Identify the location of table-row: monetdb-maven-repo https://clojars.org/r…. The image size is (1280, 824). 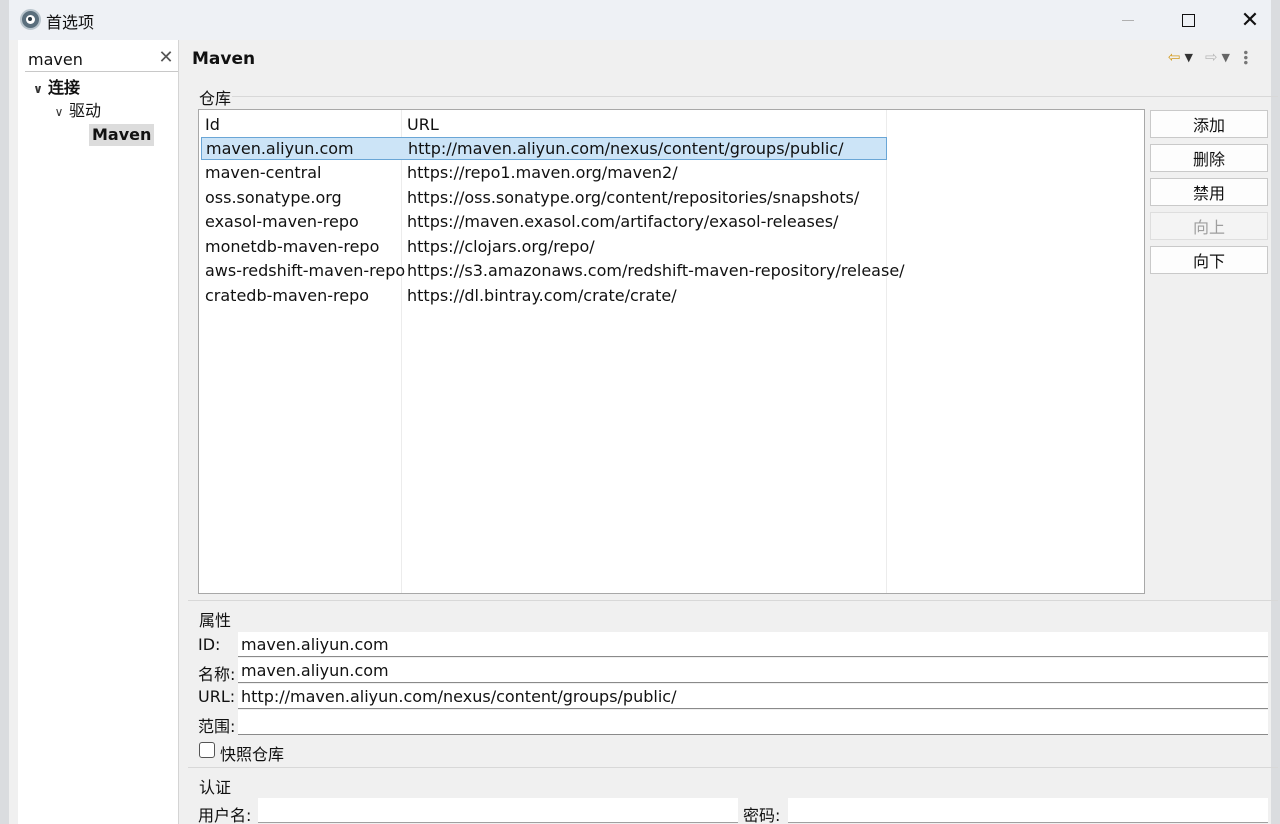
(544, 247).